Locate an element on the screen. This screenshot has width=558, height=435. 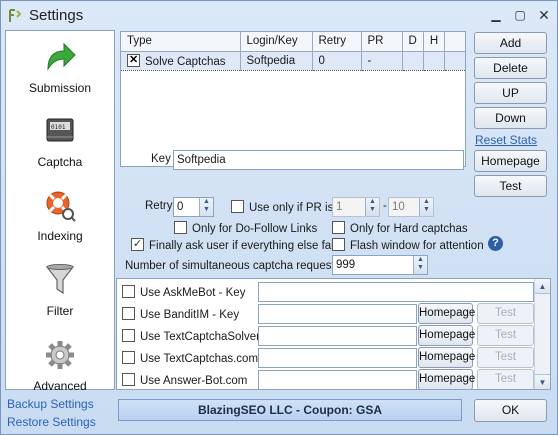
add-button: Add is located at coordinates (510, 43).